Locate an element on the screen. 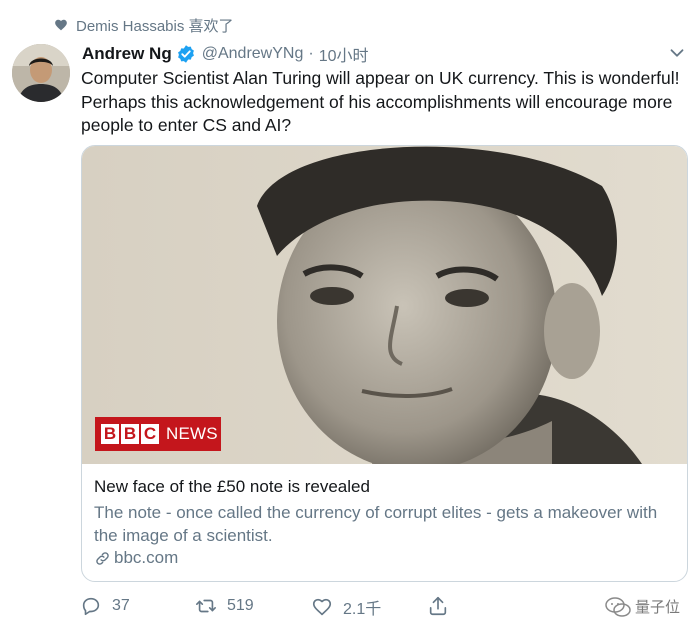 The width and height of the screenshot is (700, 636). like-button: 2.1千 is located at coordinates (346, 607).